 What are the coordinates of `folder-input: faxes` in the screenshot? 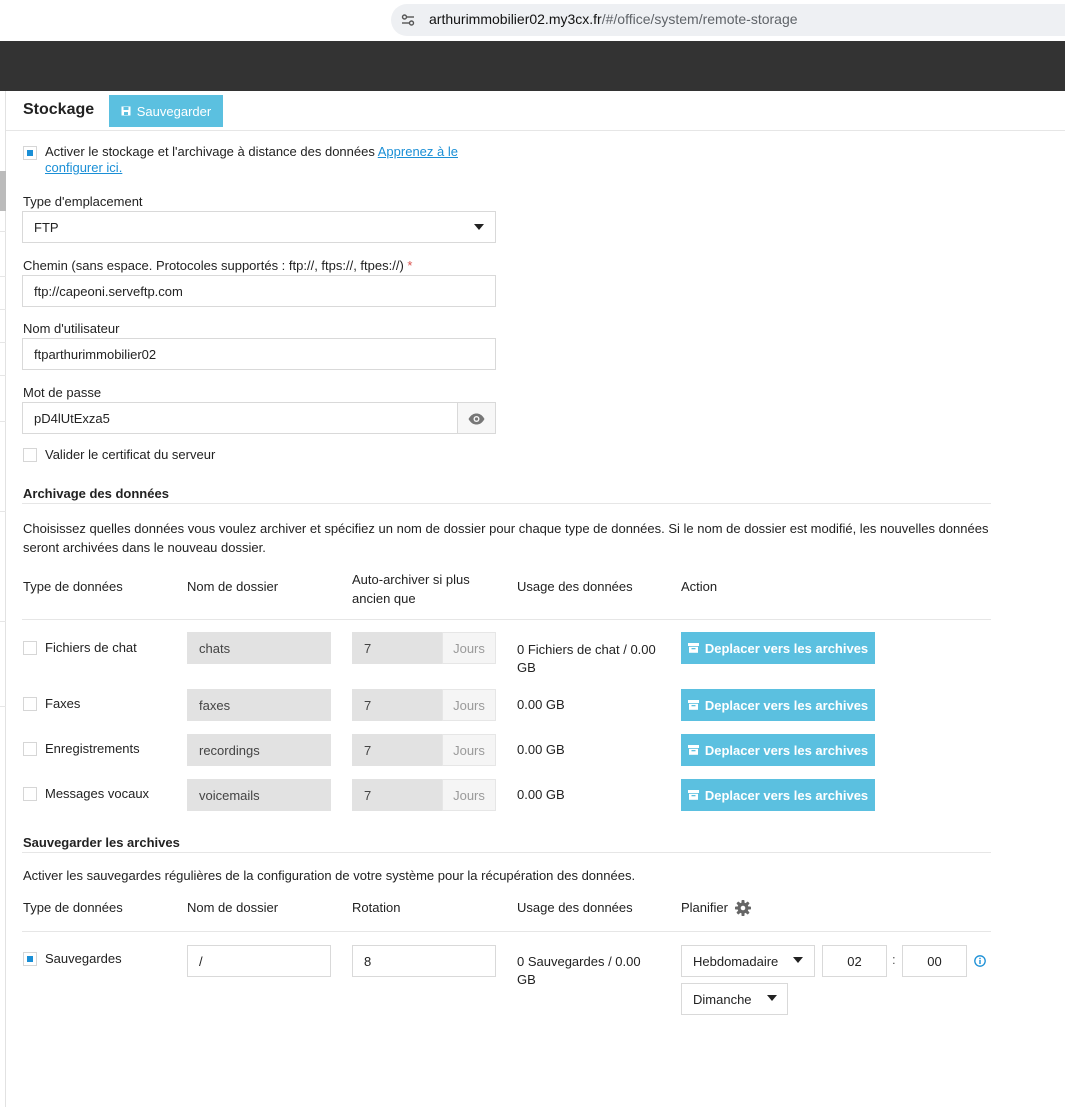 It's located at (259, 705).